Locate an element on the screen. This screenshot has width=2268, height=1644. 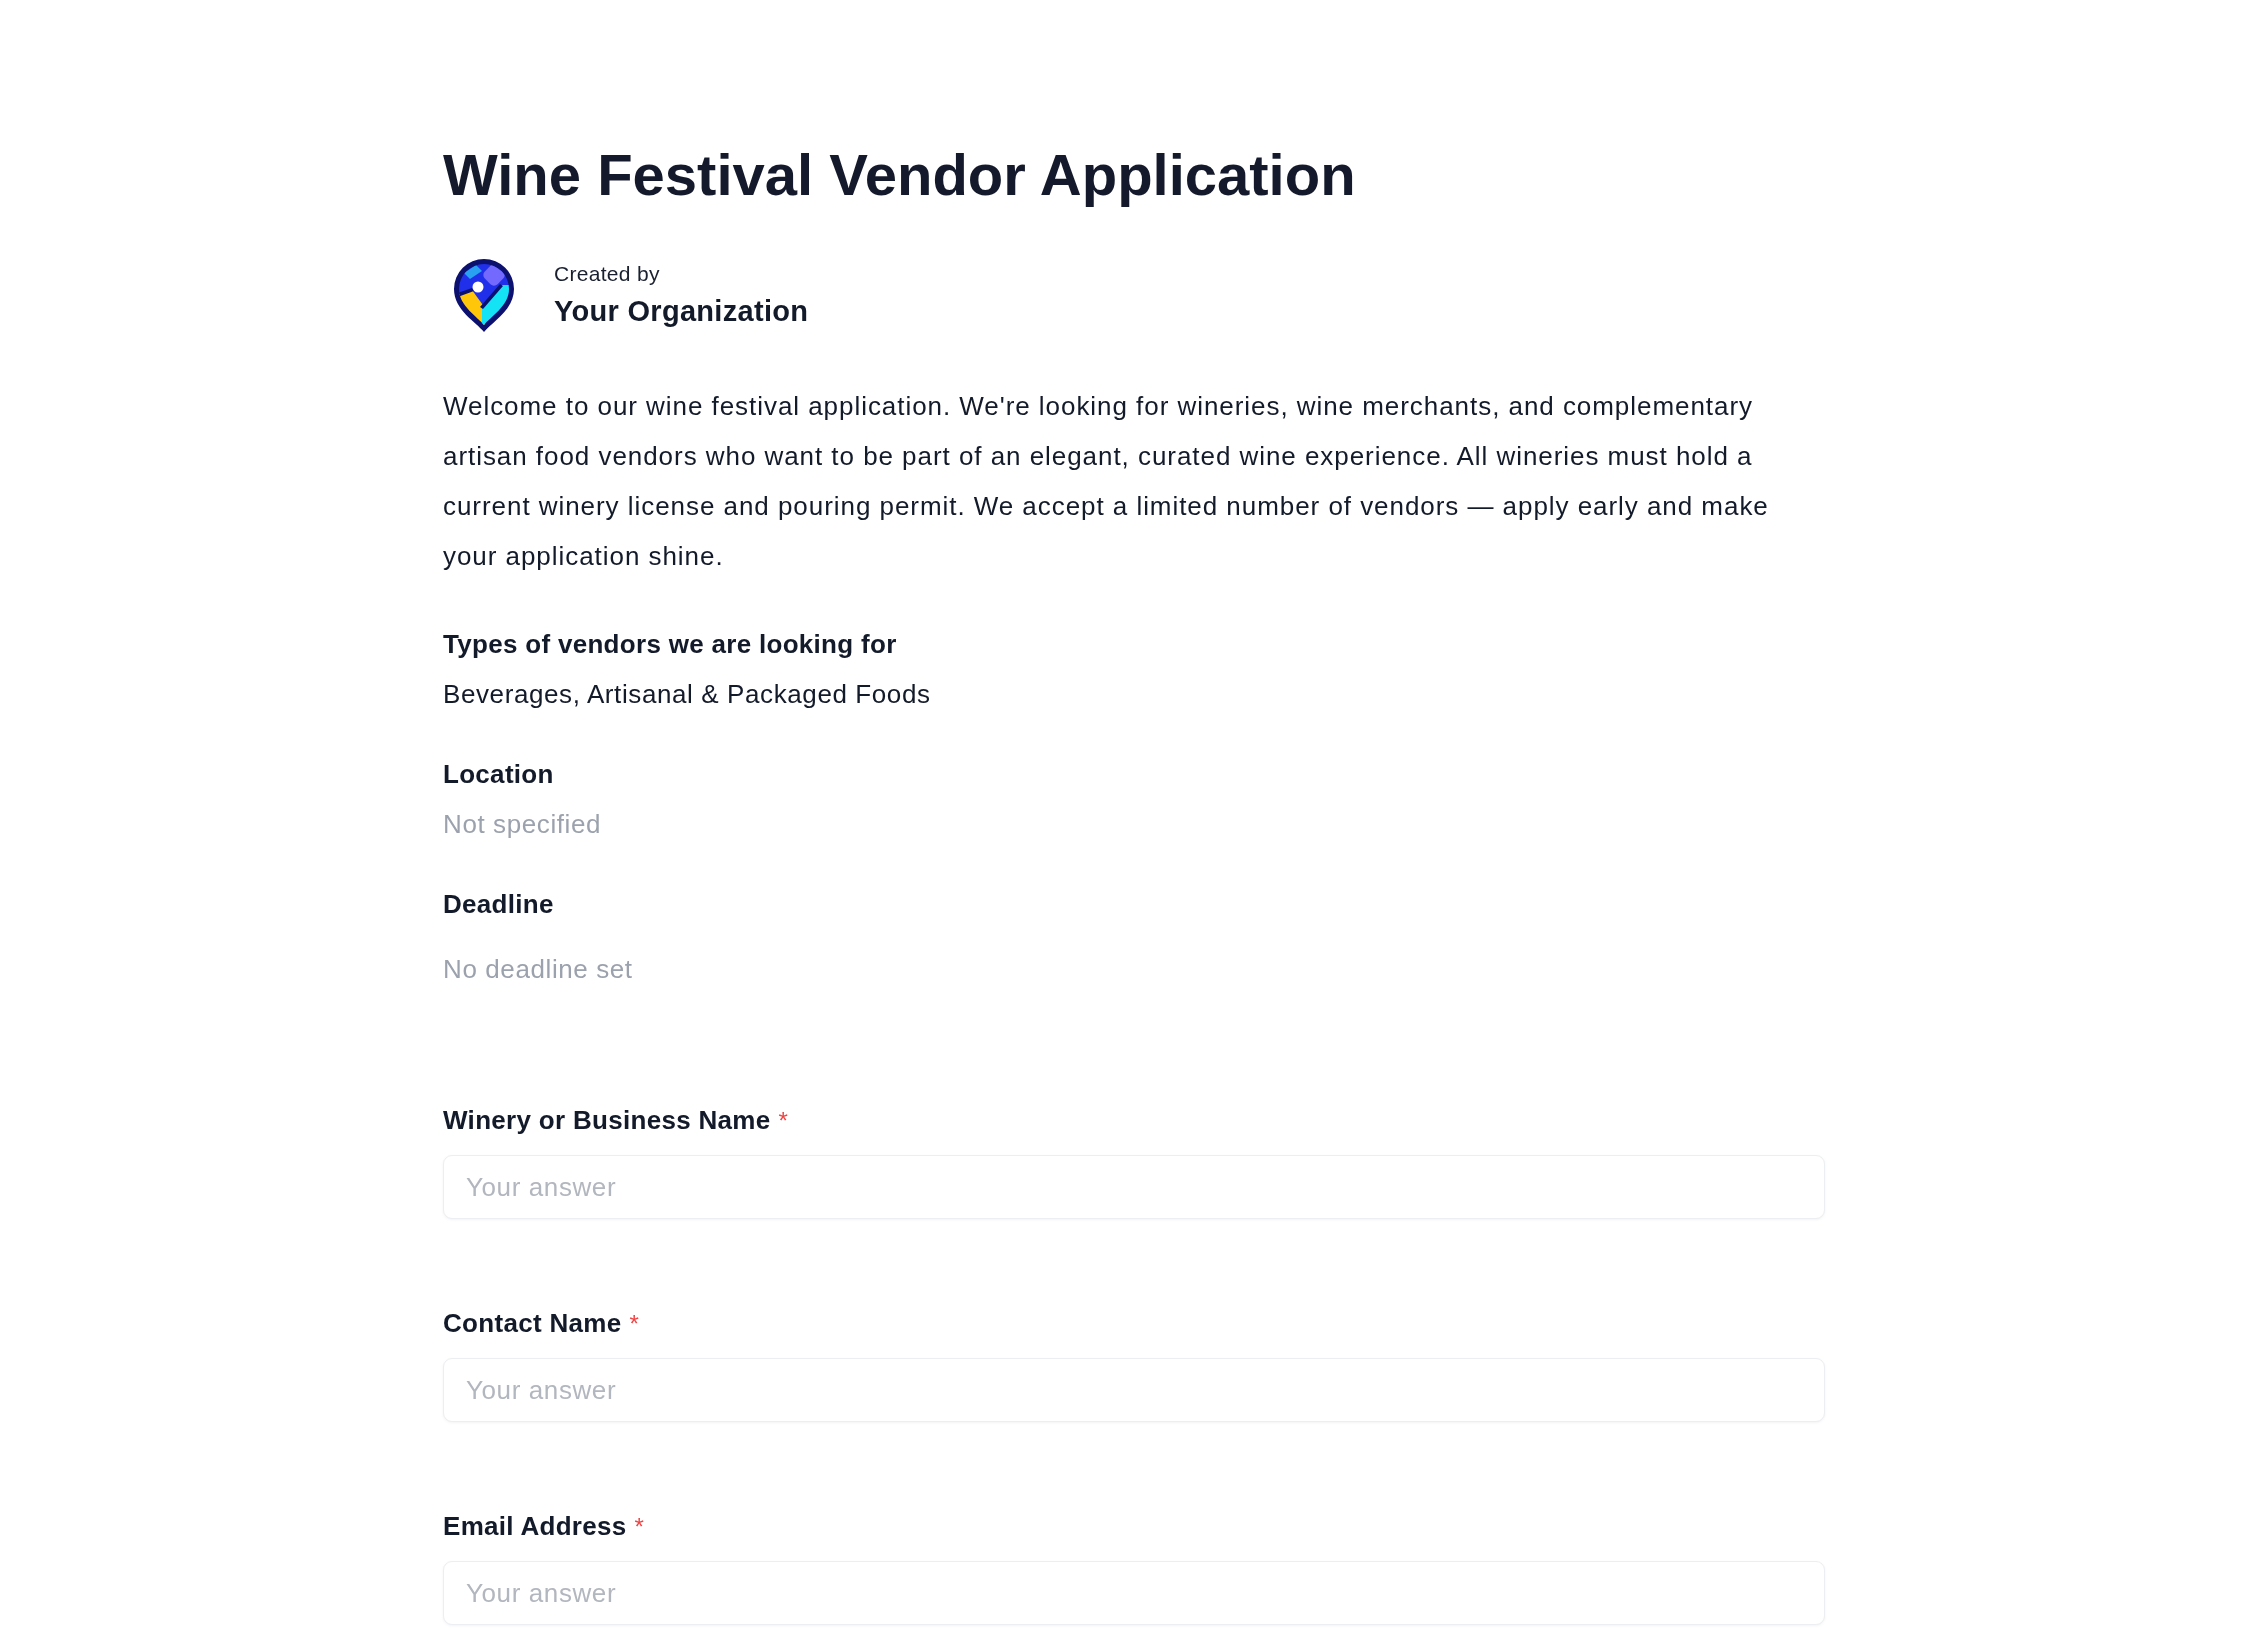
pin-logo-icon is located at coordinates (484, 296).